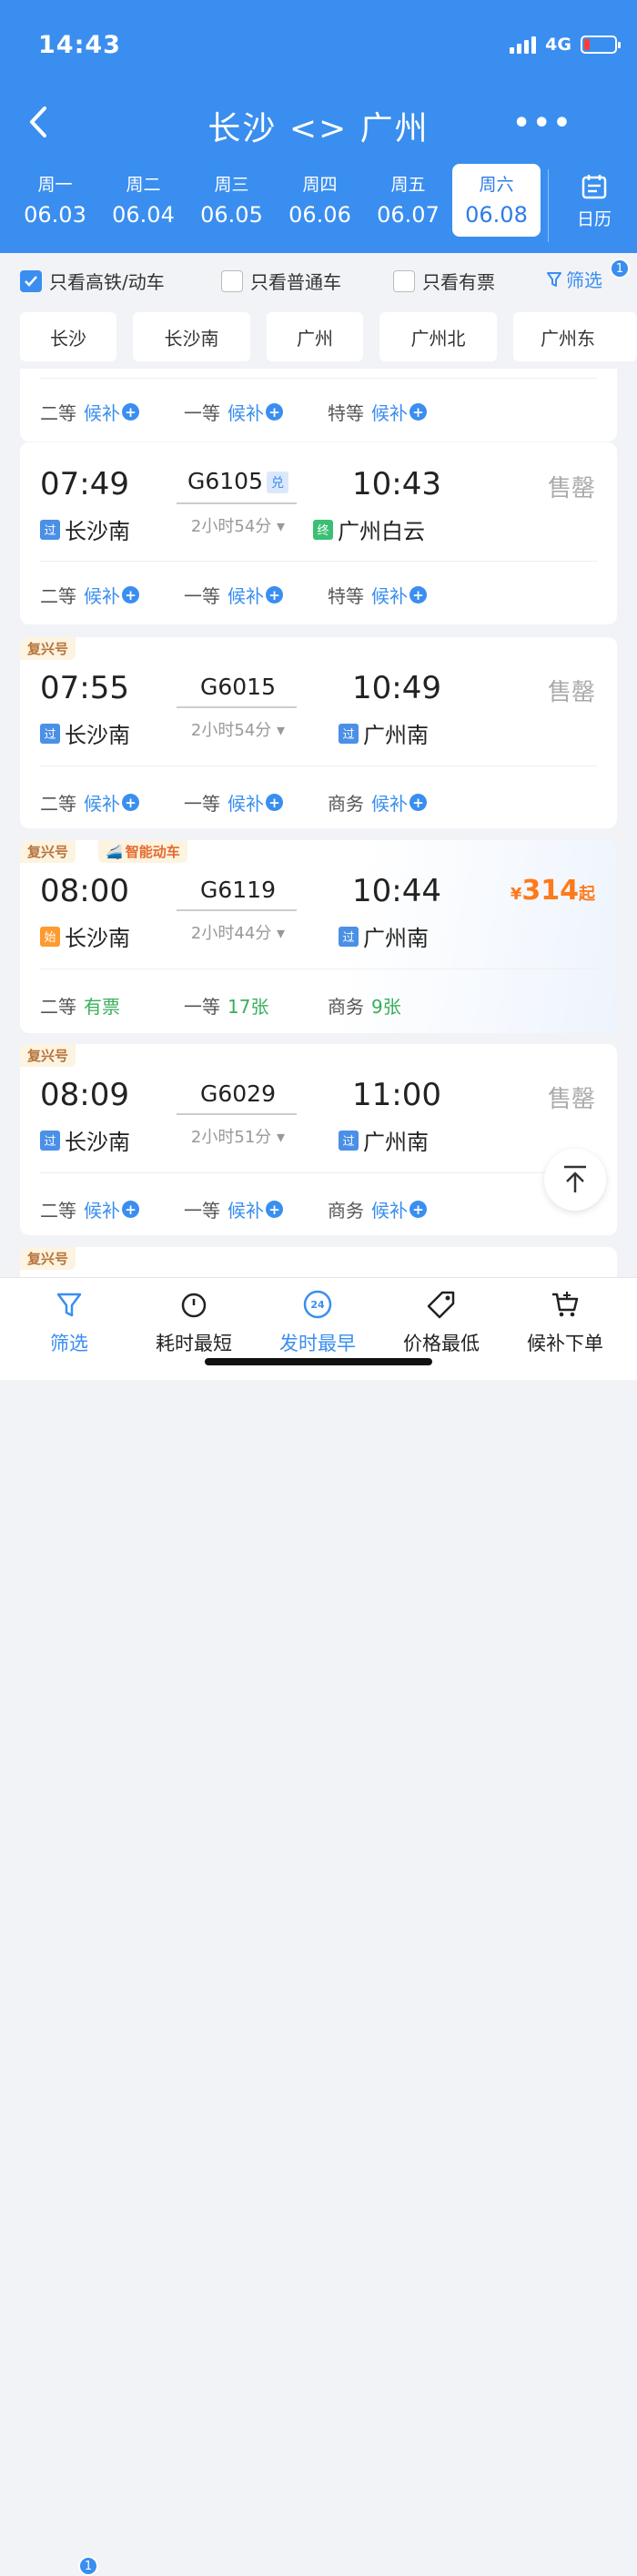  I want to click on terminal-icon: 终, so click(323, 529).